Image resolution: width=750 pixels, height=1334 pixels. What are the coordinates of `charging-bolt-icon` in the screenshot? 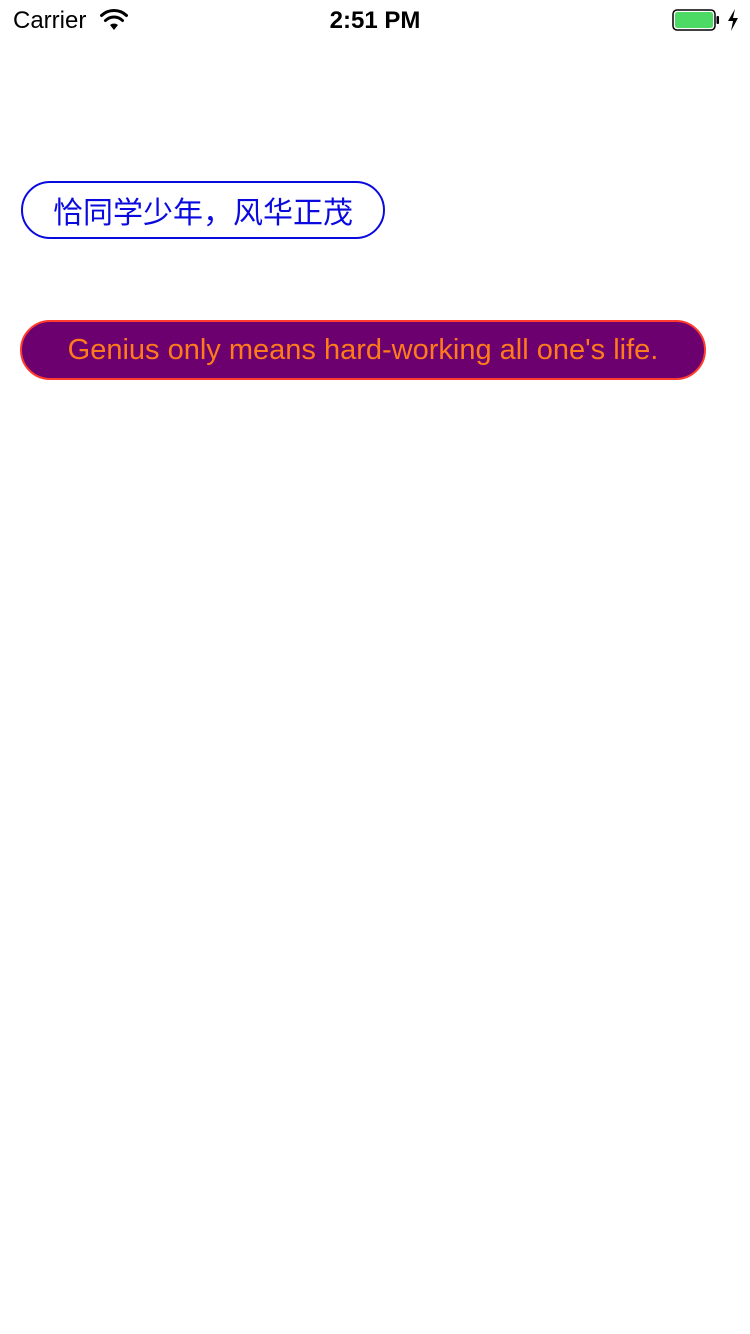 It's located at (733, 20).